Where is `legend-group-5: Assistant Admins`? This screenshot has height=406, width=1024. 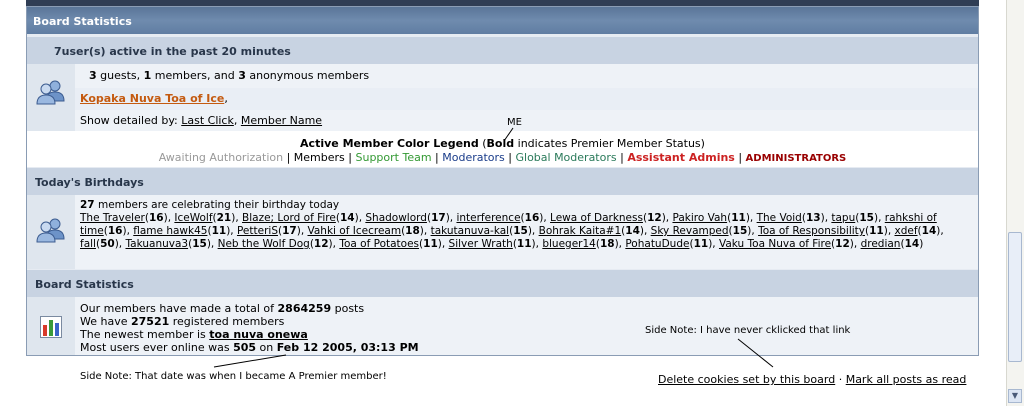 legend-group-5: Assistant Admins is located at coordinates (681, 157).